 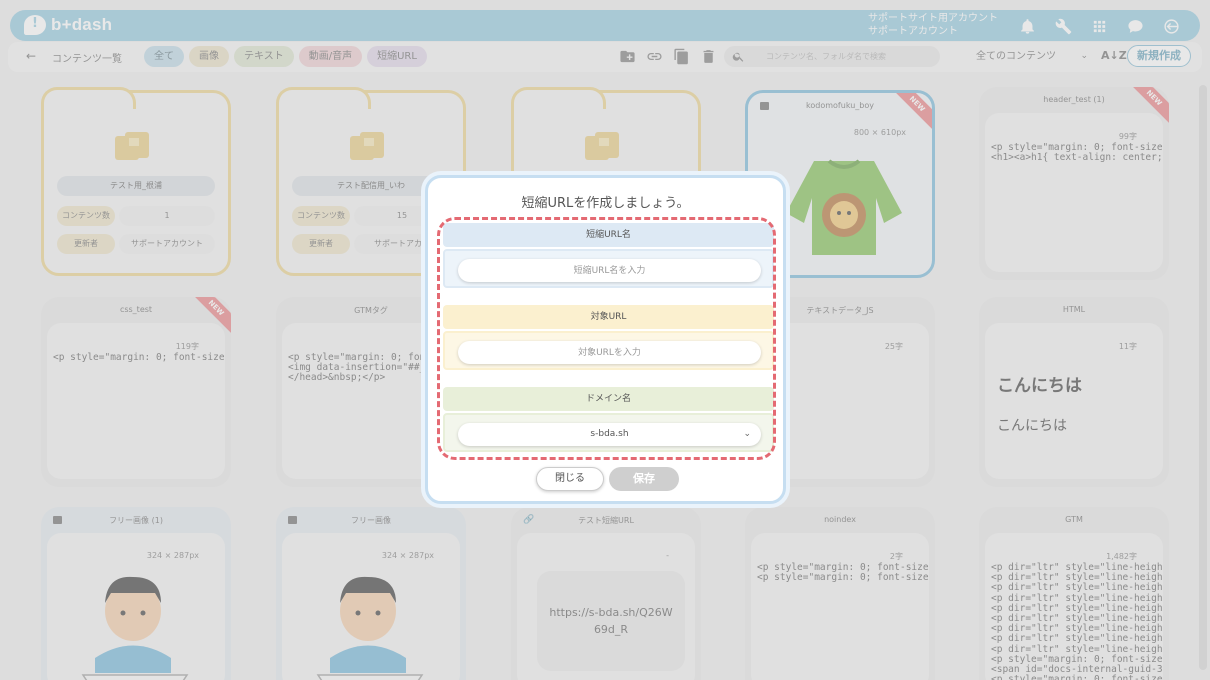 I want to click on modal-title: 短縮URLを作成しましょう。, so click(x=605, y=203).